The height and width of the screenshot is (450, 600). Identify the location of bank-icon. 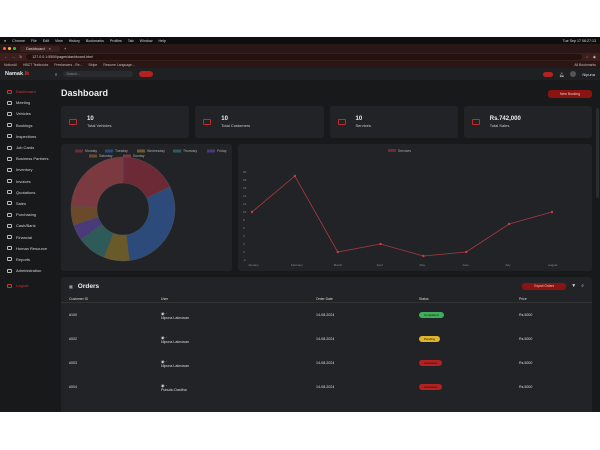
(9, 225).